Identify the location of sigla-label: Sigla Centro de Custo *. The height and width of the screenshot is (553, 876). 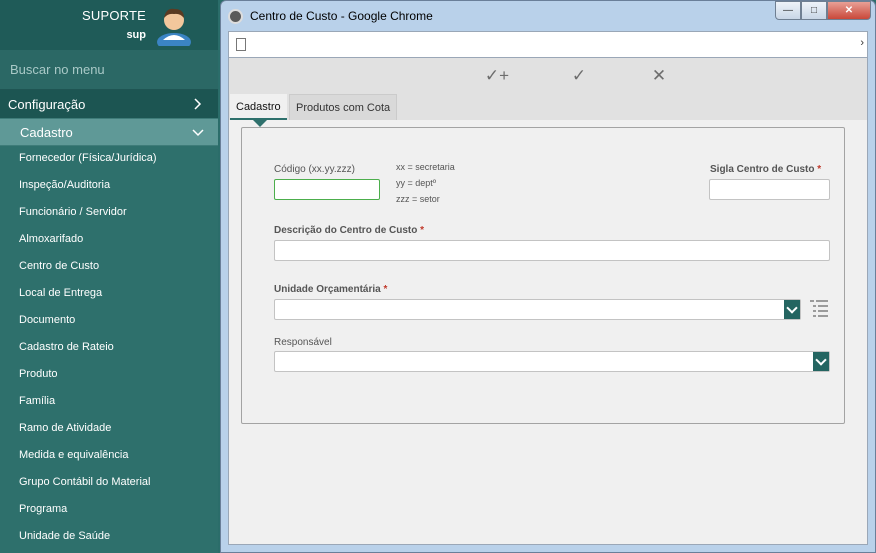
(765, 169).